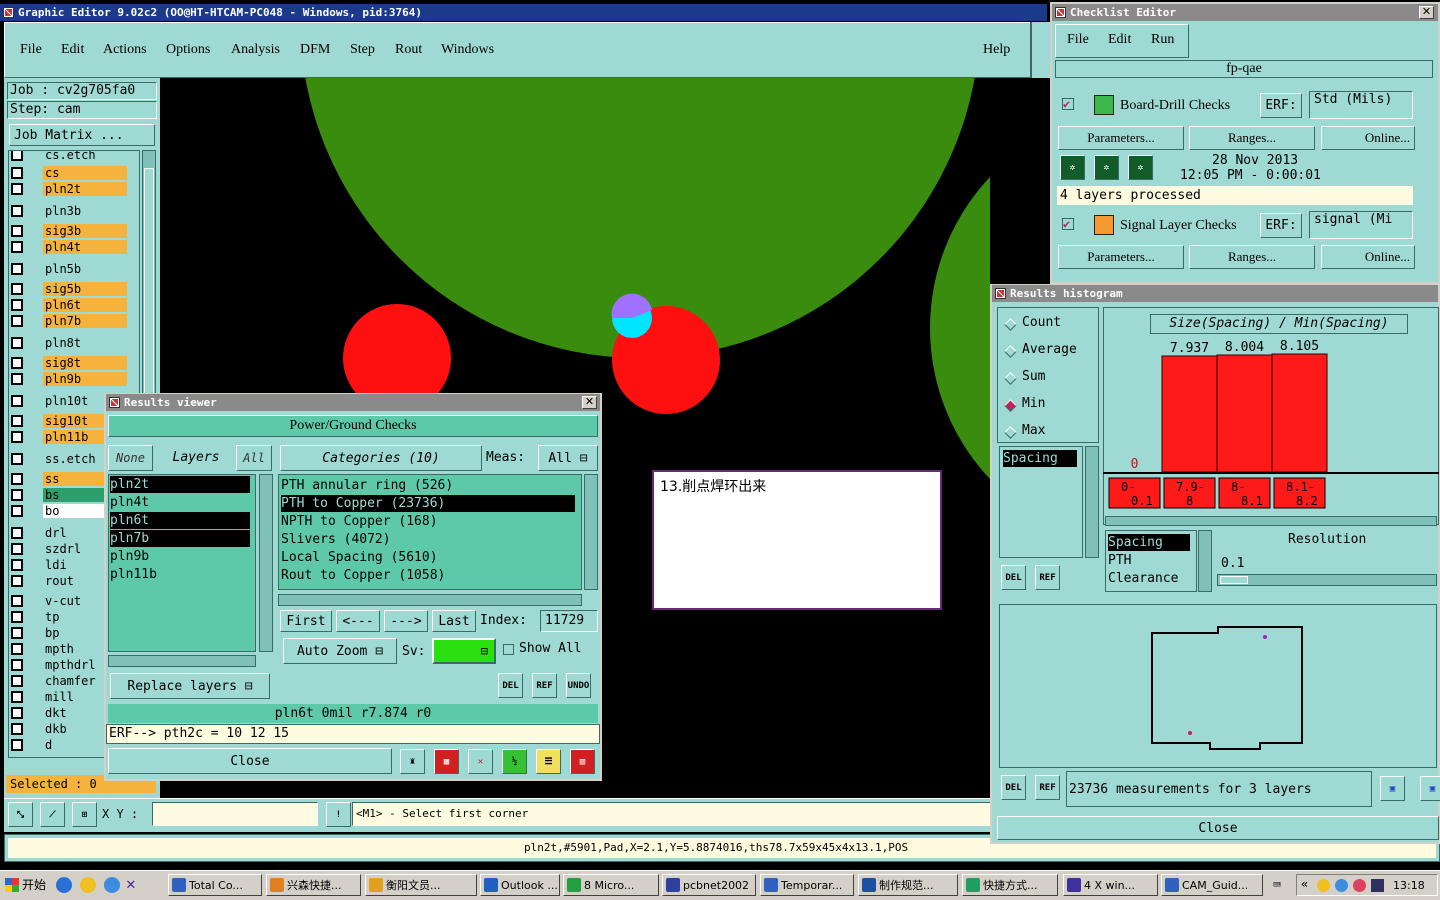 This screenshot has height=900, width=1440. What do you see at coordinates (1304, 884) in the screenshot?
I see `tray-expand-icon: «` at bounding box center [1304, 884].